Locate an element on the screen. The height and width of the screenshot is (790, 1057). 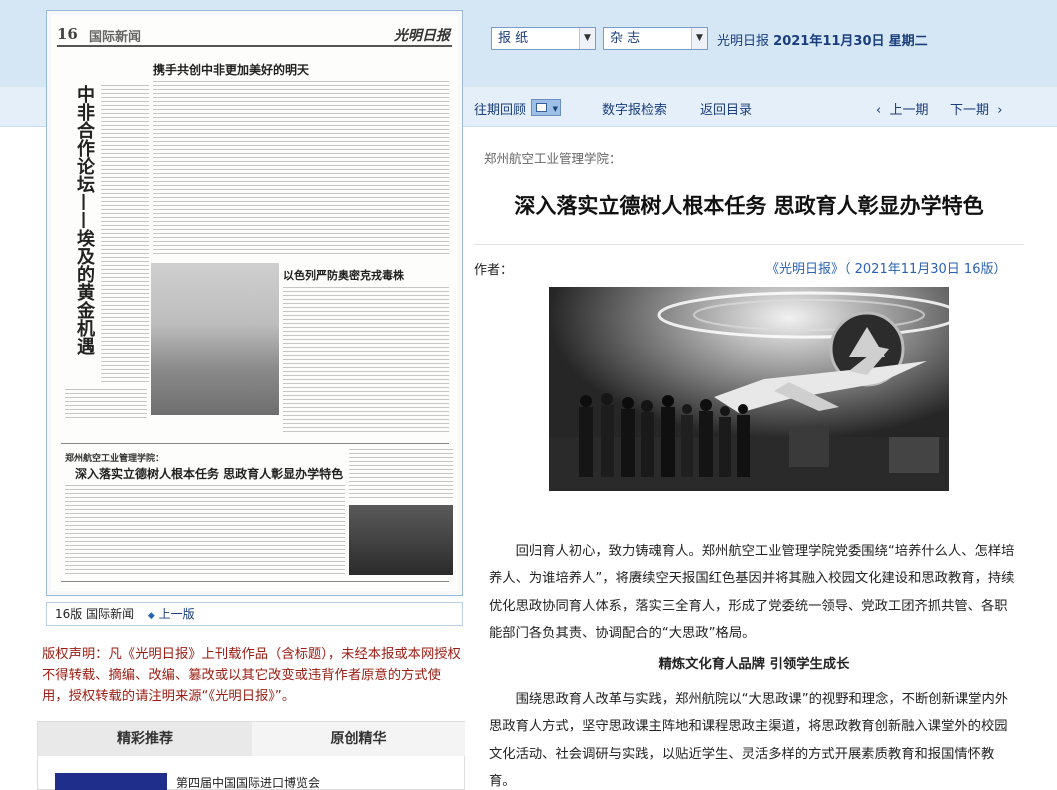
calendar-button: ▼ is located at coordinates (546, 107).